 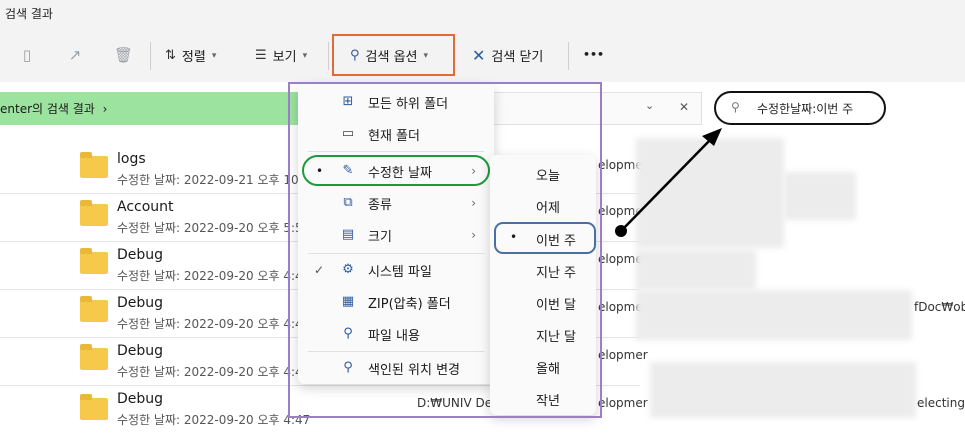 I want to click on file-name: logs, so click(x=131, y=159).